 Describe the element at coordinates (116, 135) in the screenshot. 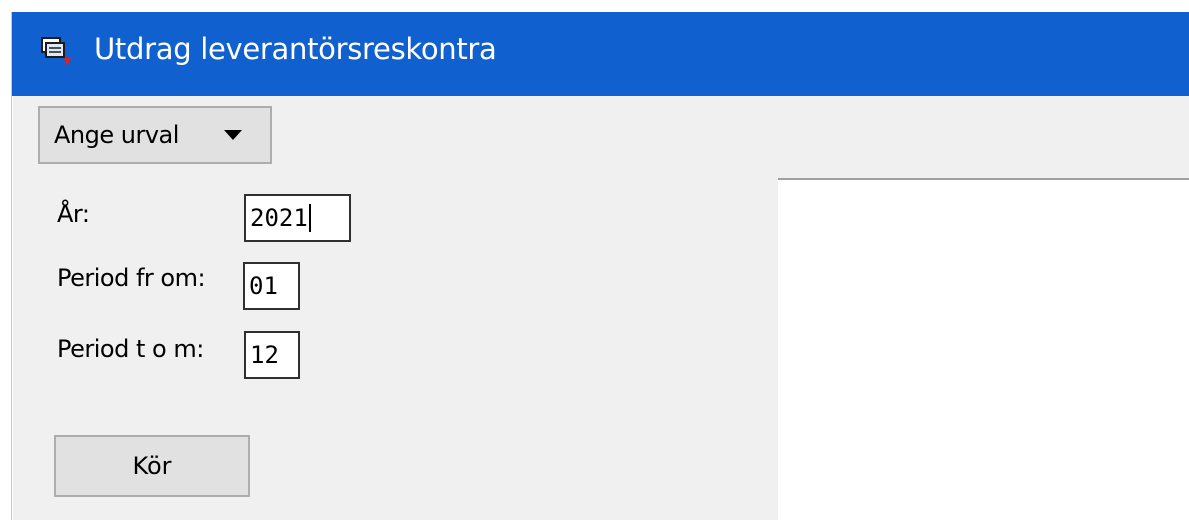

I see `selection-button-label: Ange urval` at that location.